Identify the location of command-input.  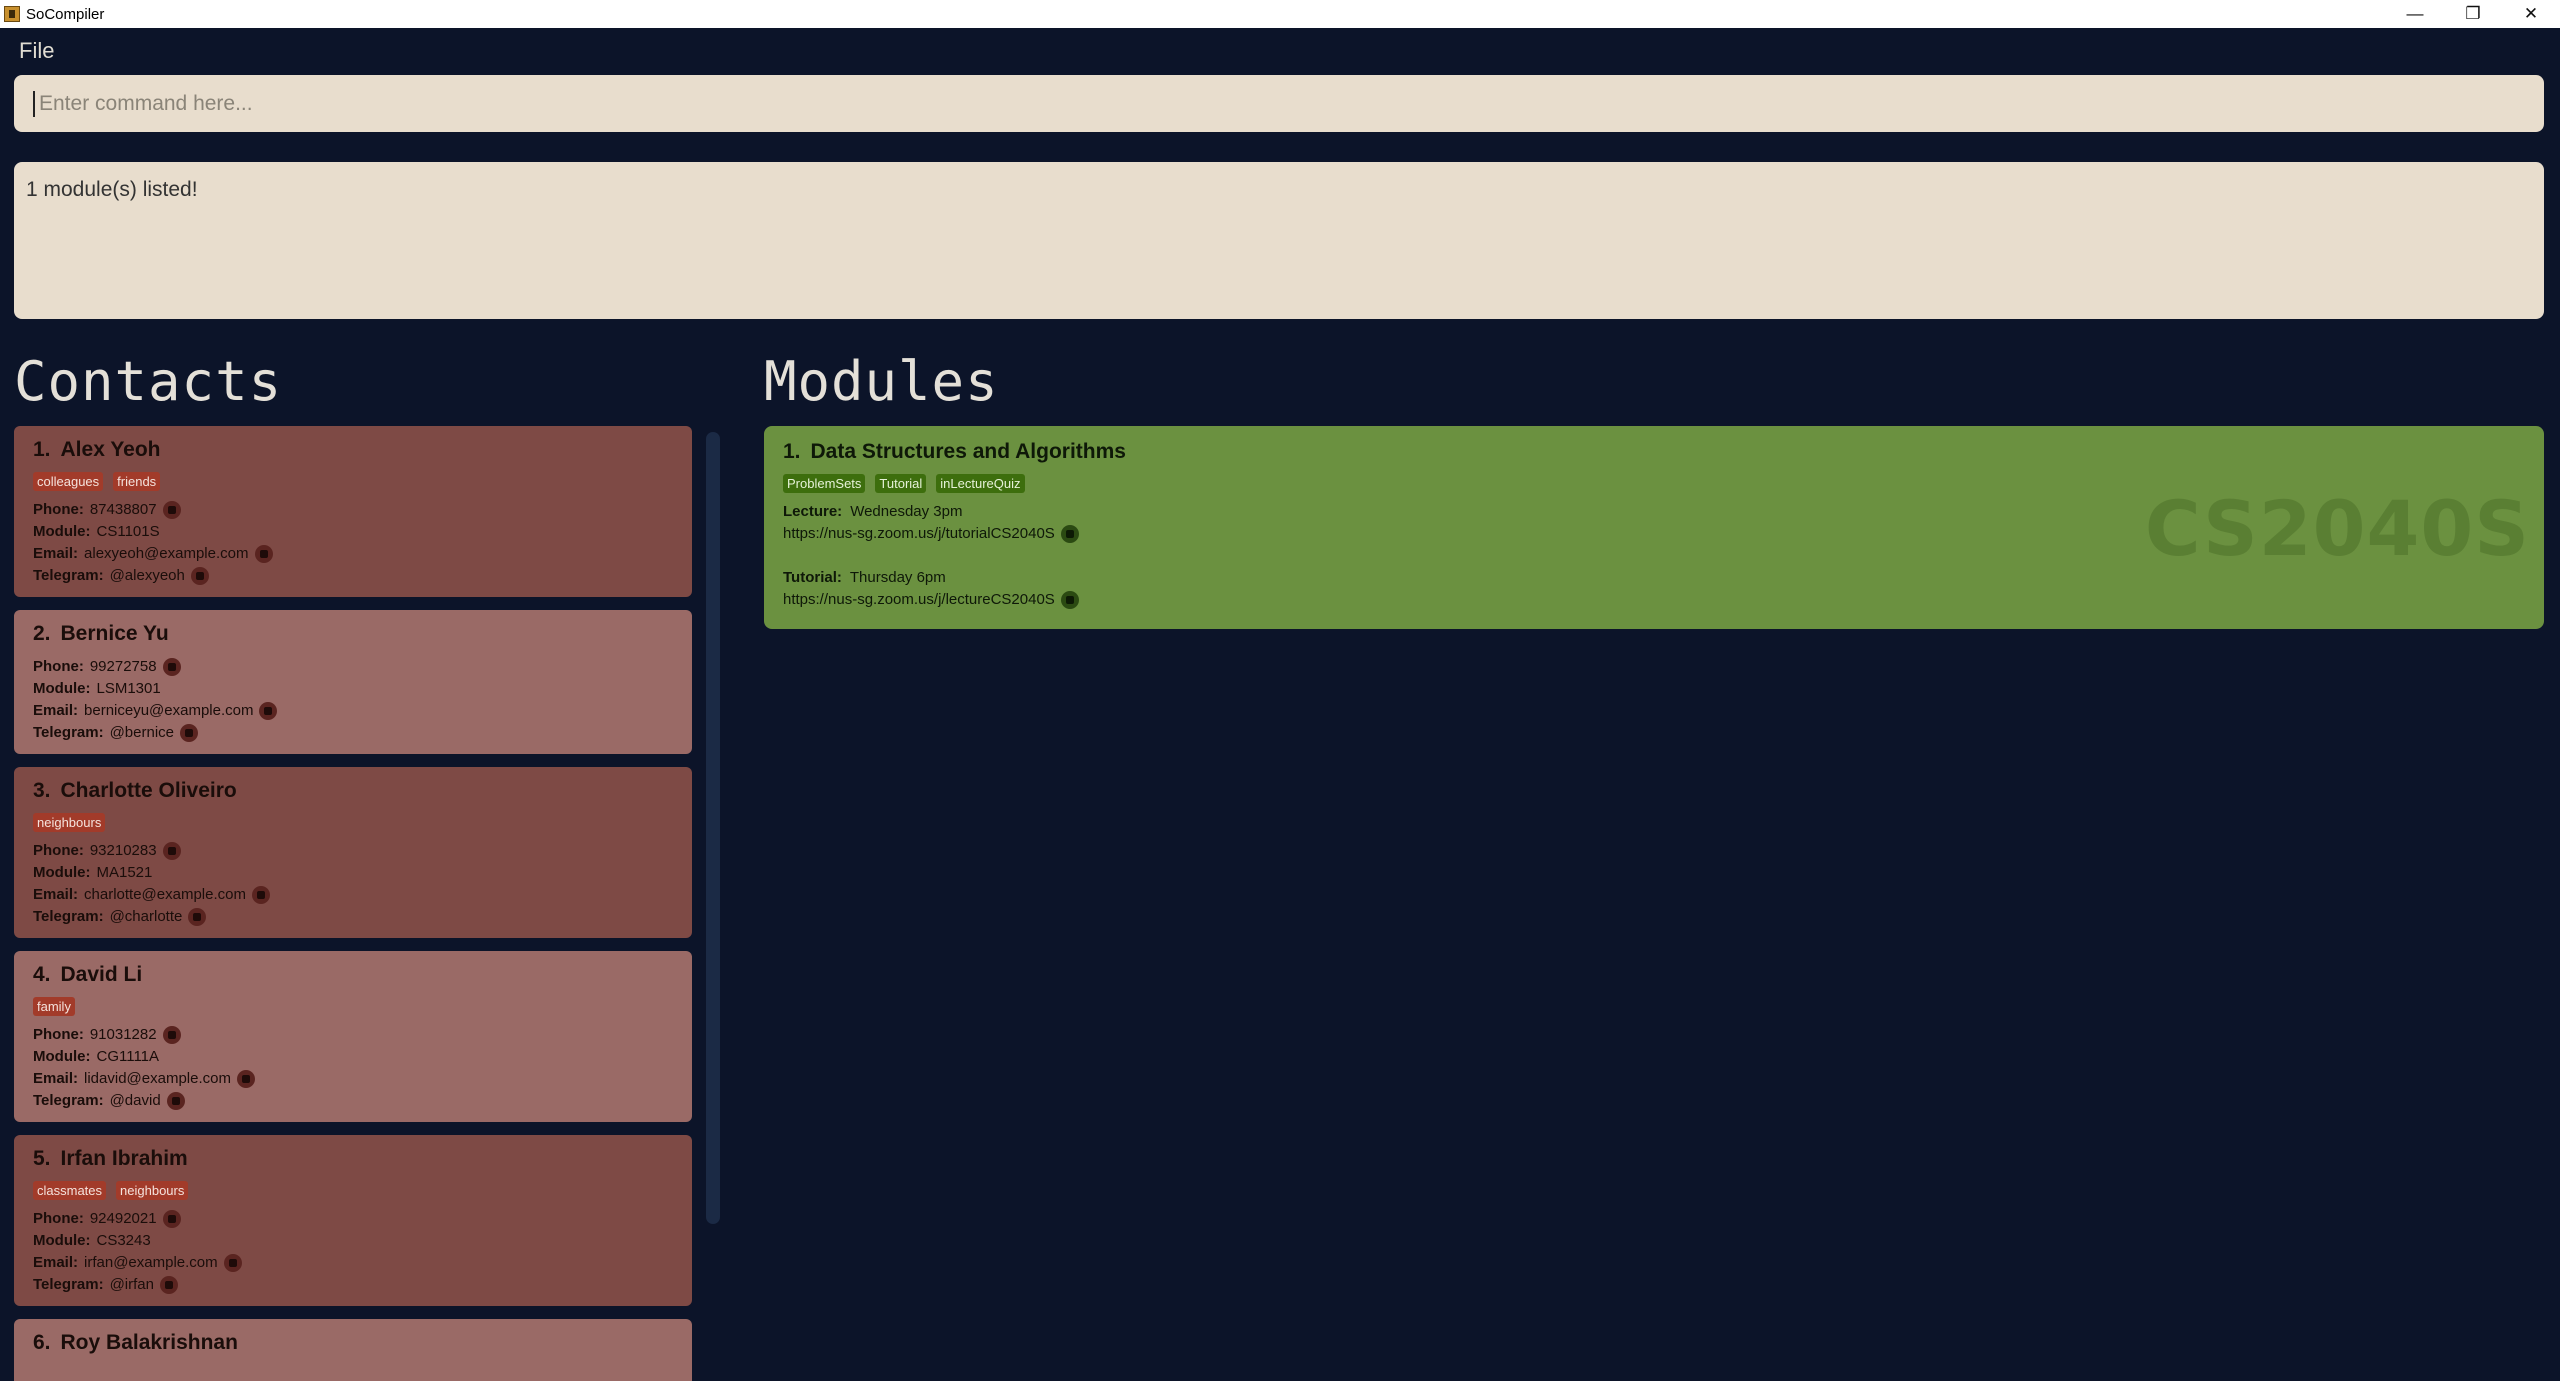
(1288, 103).